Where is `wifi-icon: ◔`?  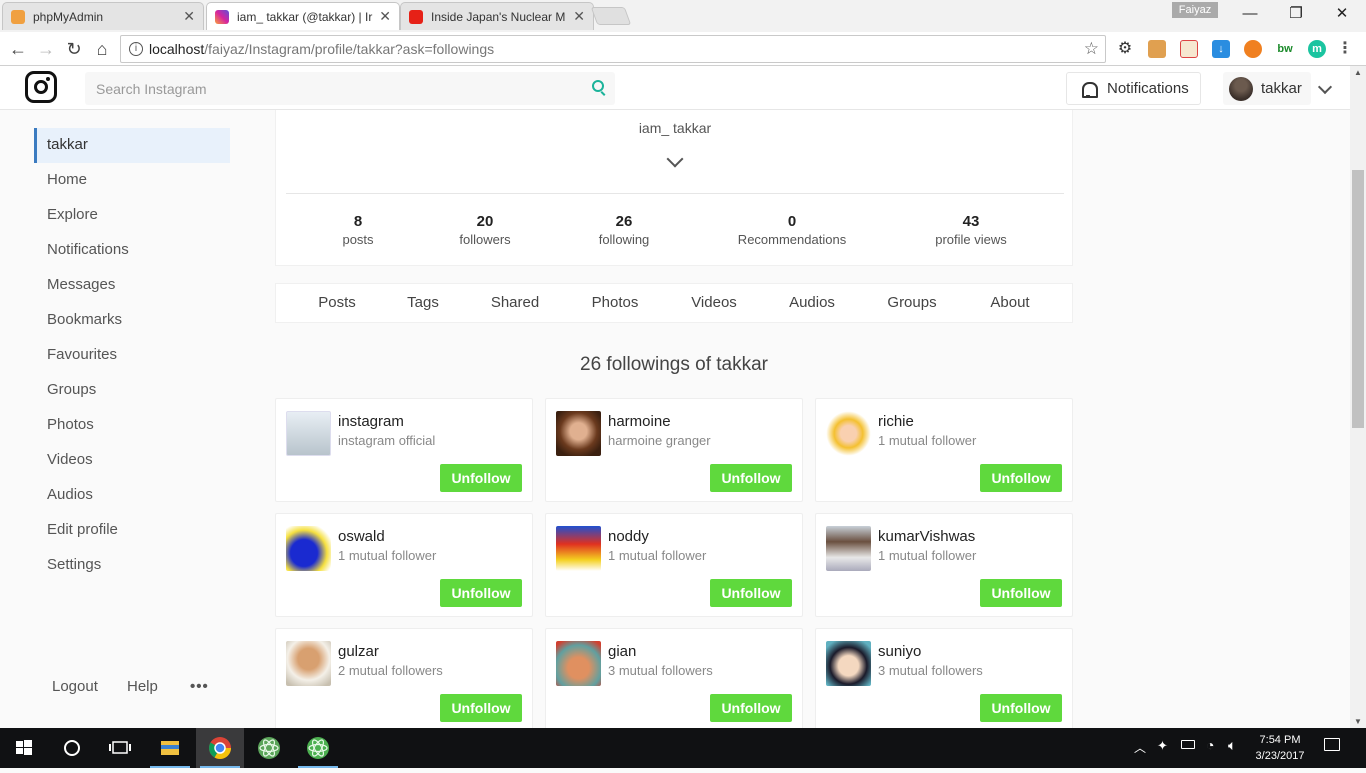
wifi-icon: ◔ is located at coordinates (1210, 745).